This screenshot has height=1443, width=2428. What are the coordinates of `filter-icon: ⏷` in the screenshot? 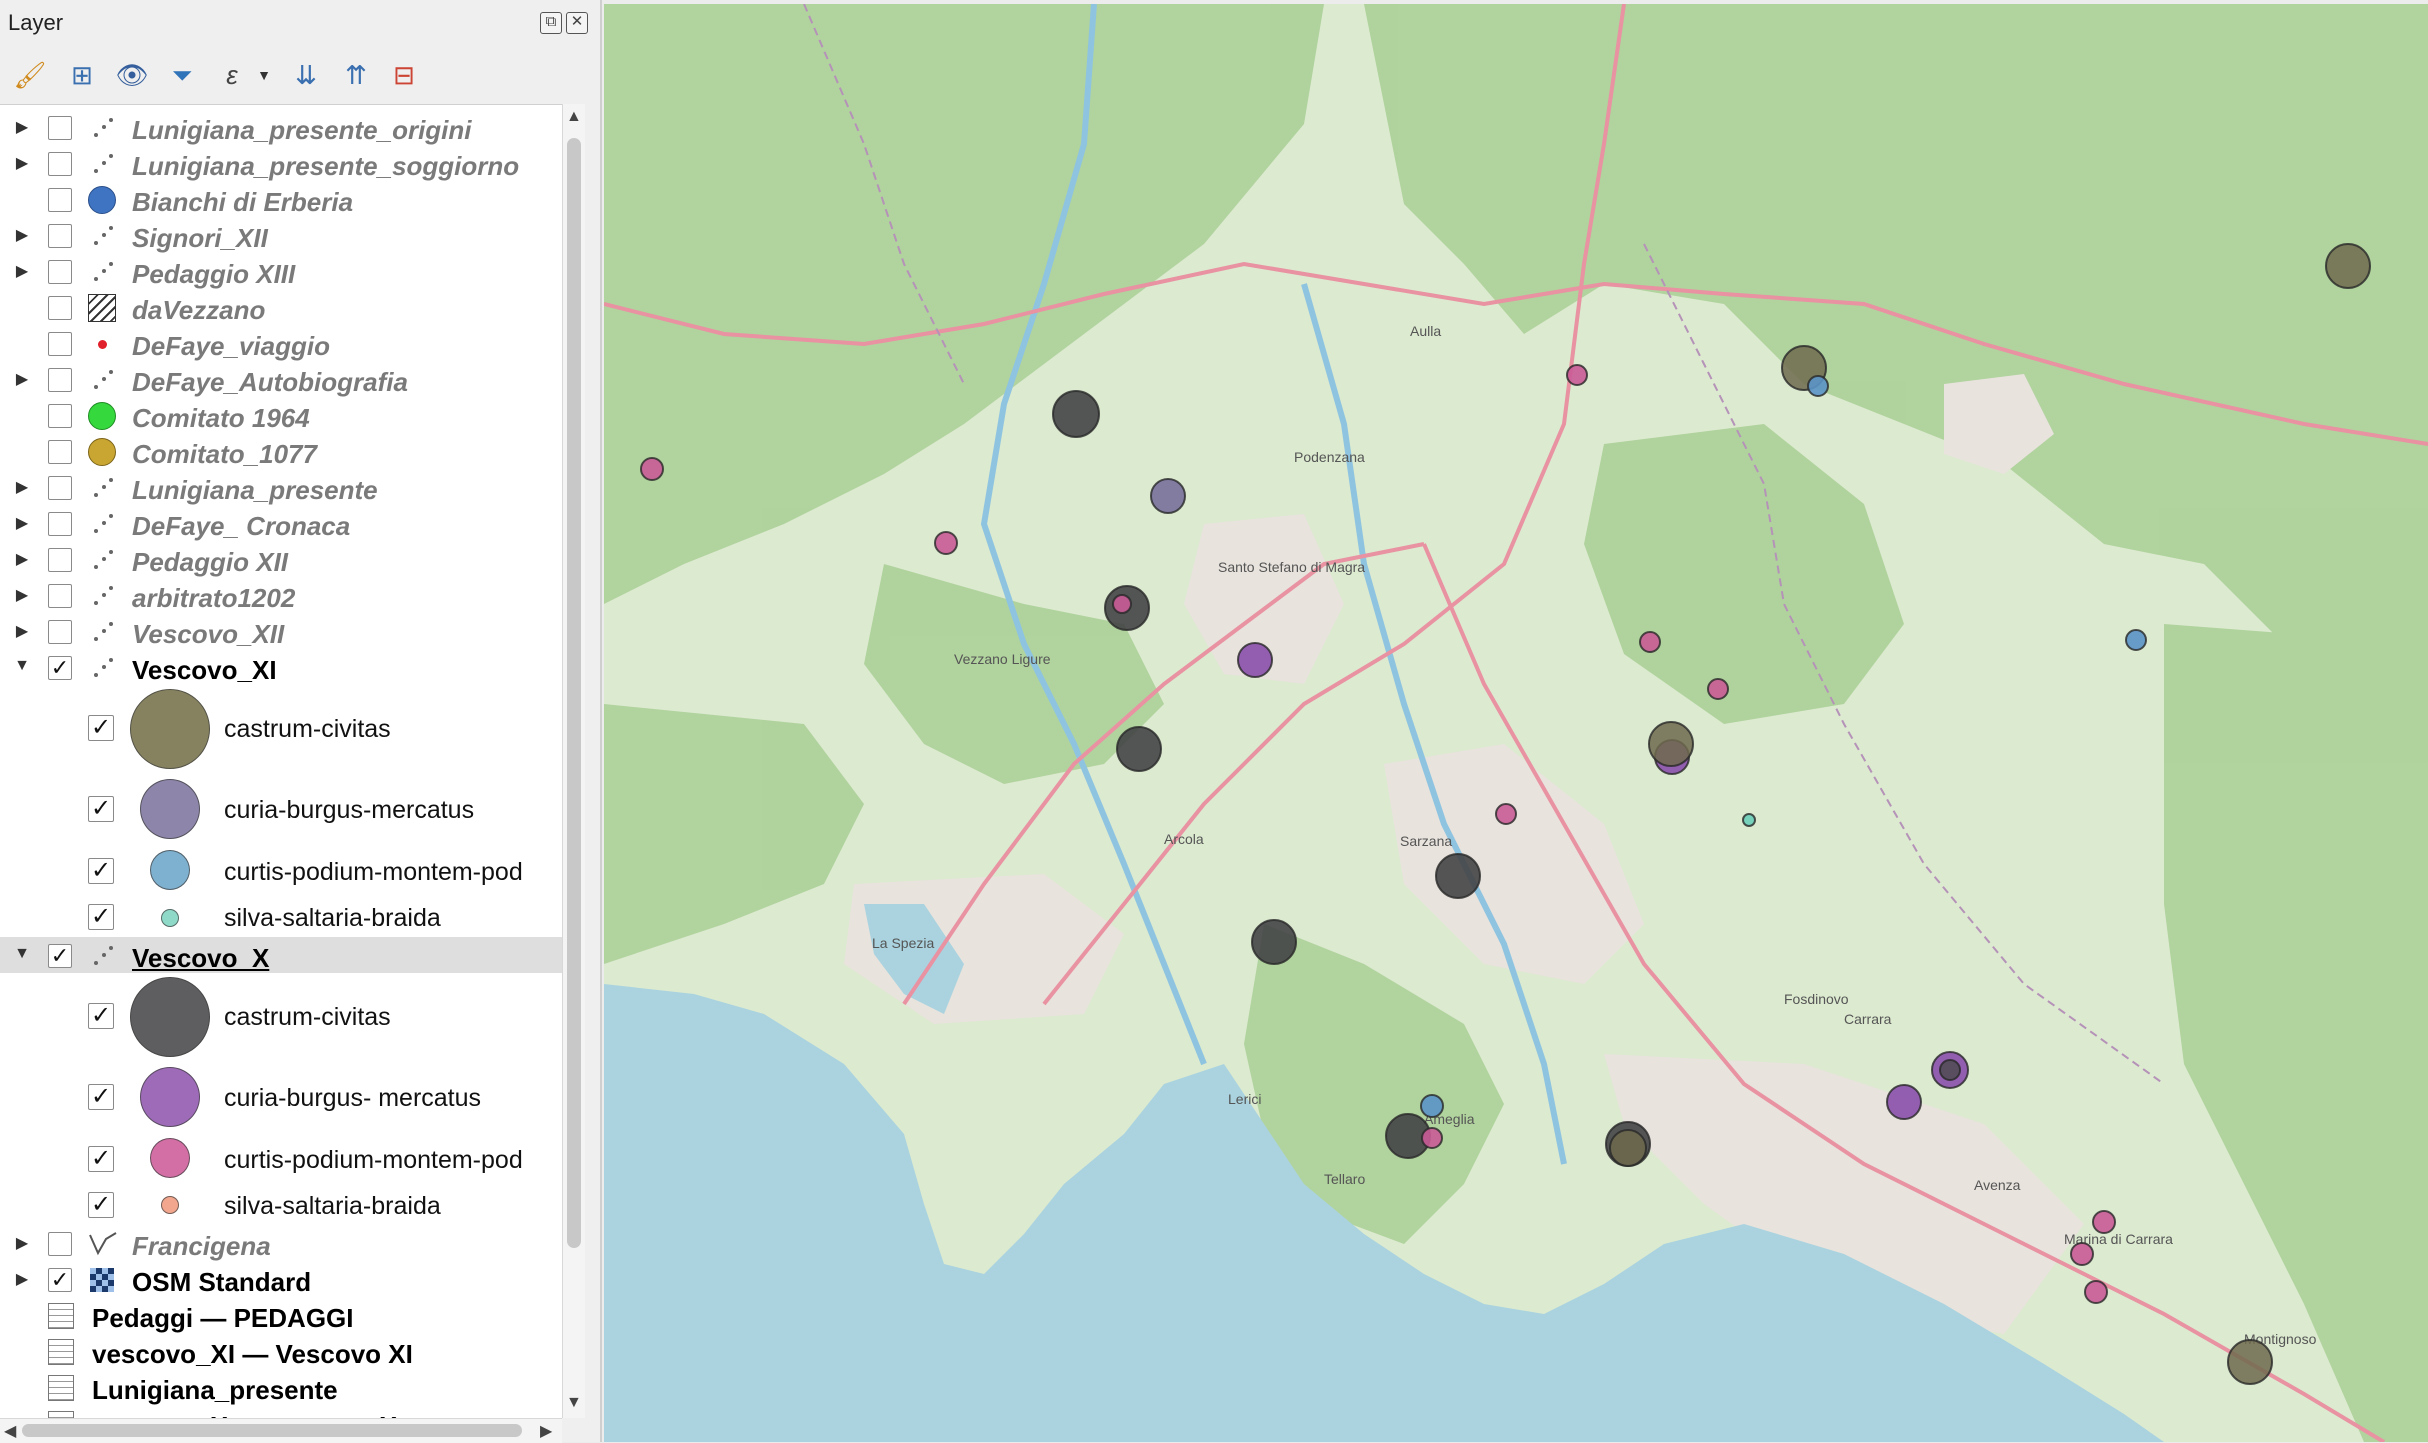 It's located at (182, 75).